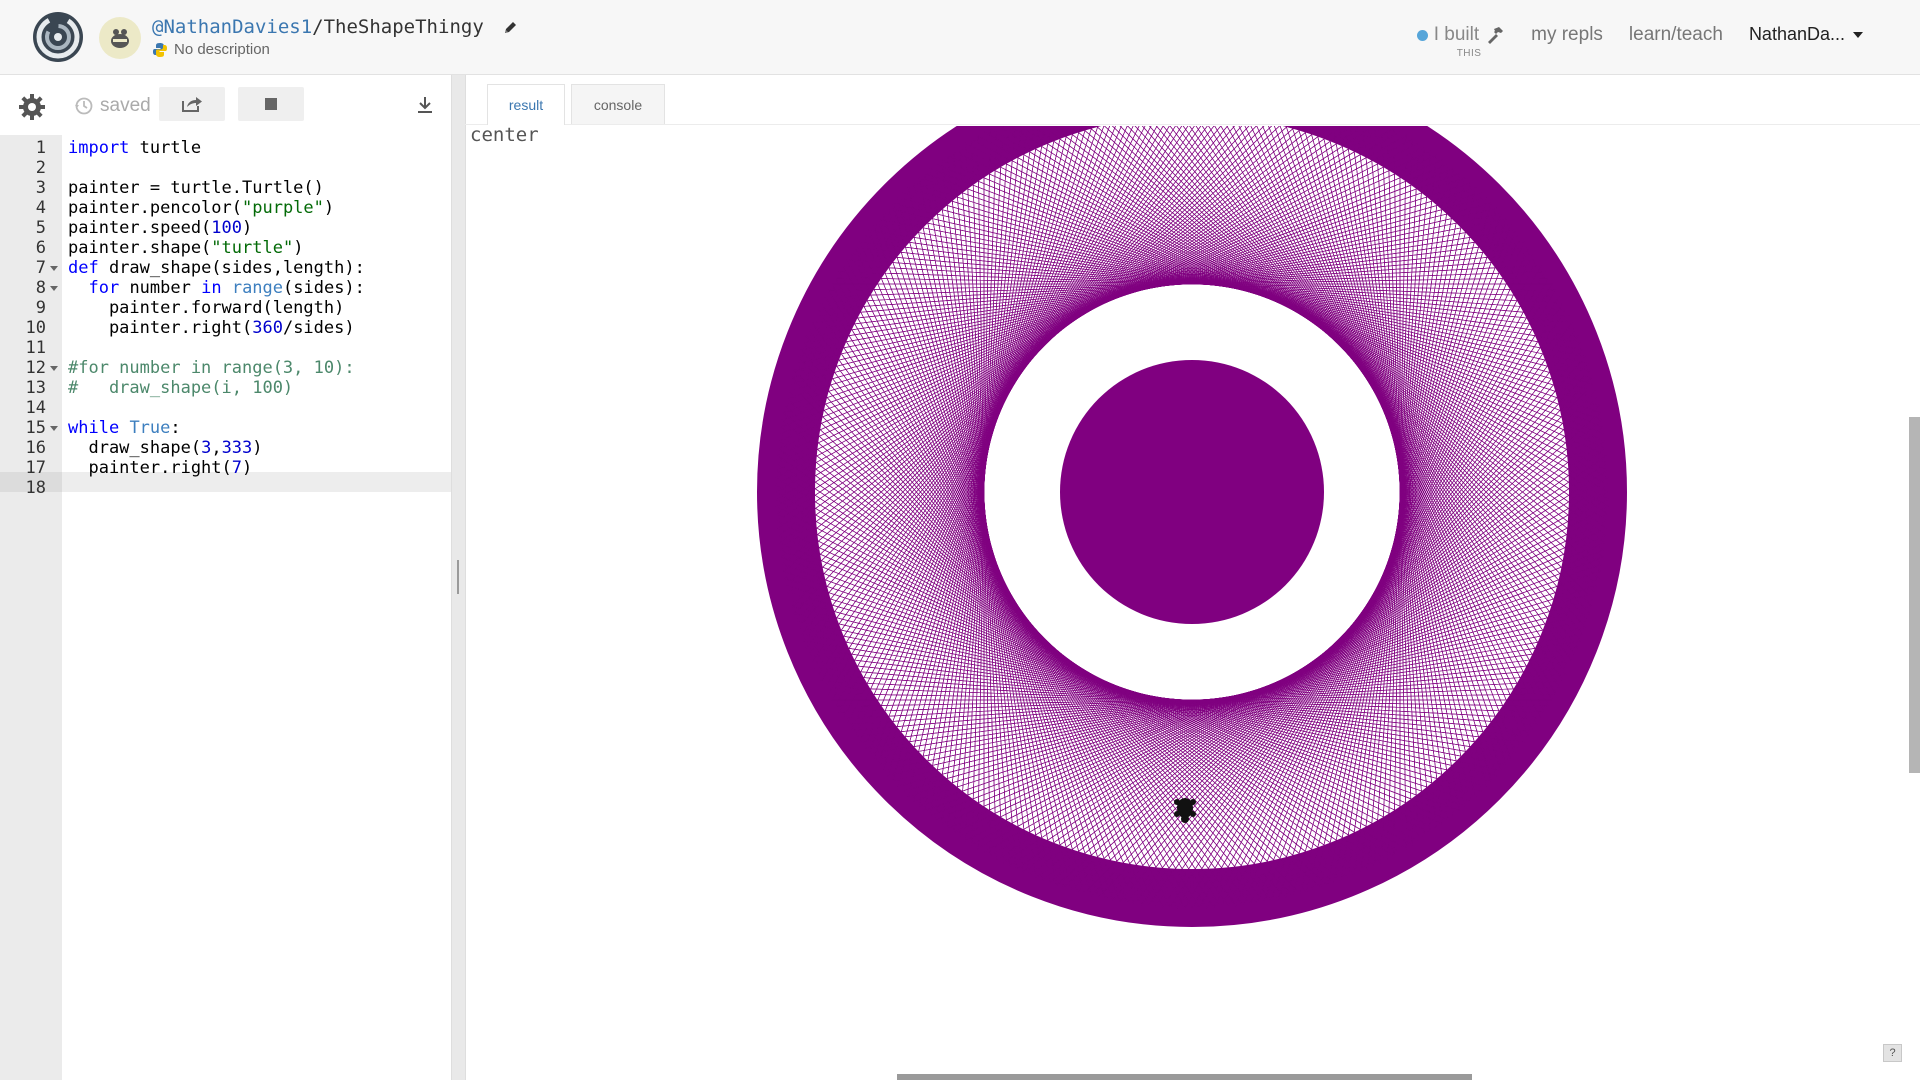 The height and width of the screenshot is (1080, 1920). I want to click on repl-path: @NathanDavies1/TheShapeThingy, so click(334, 27).